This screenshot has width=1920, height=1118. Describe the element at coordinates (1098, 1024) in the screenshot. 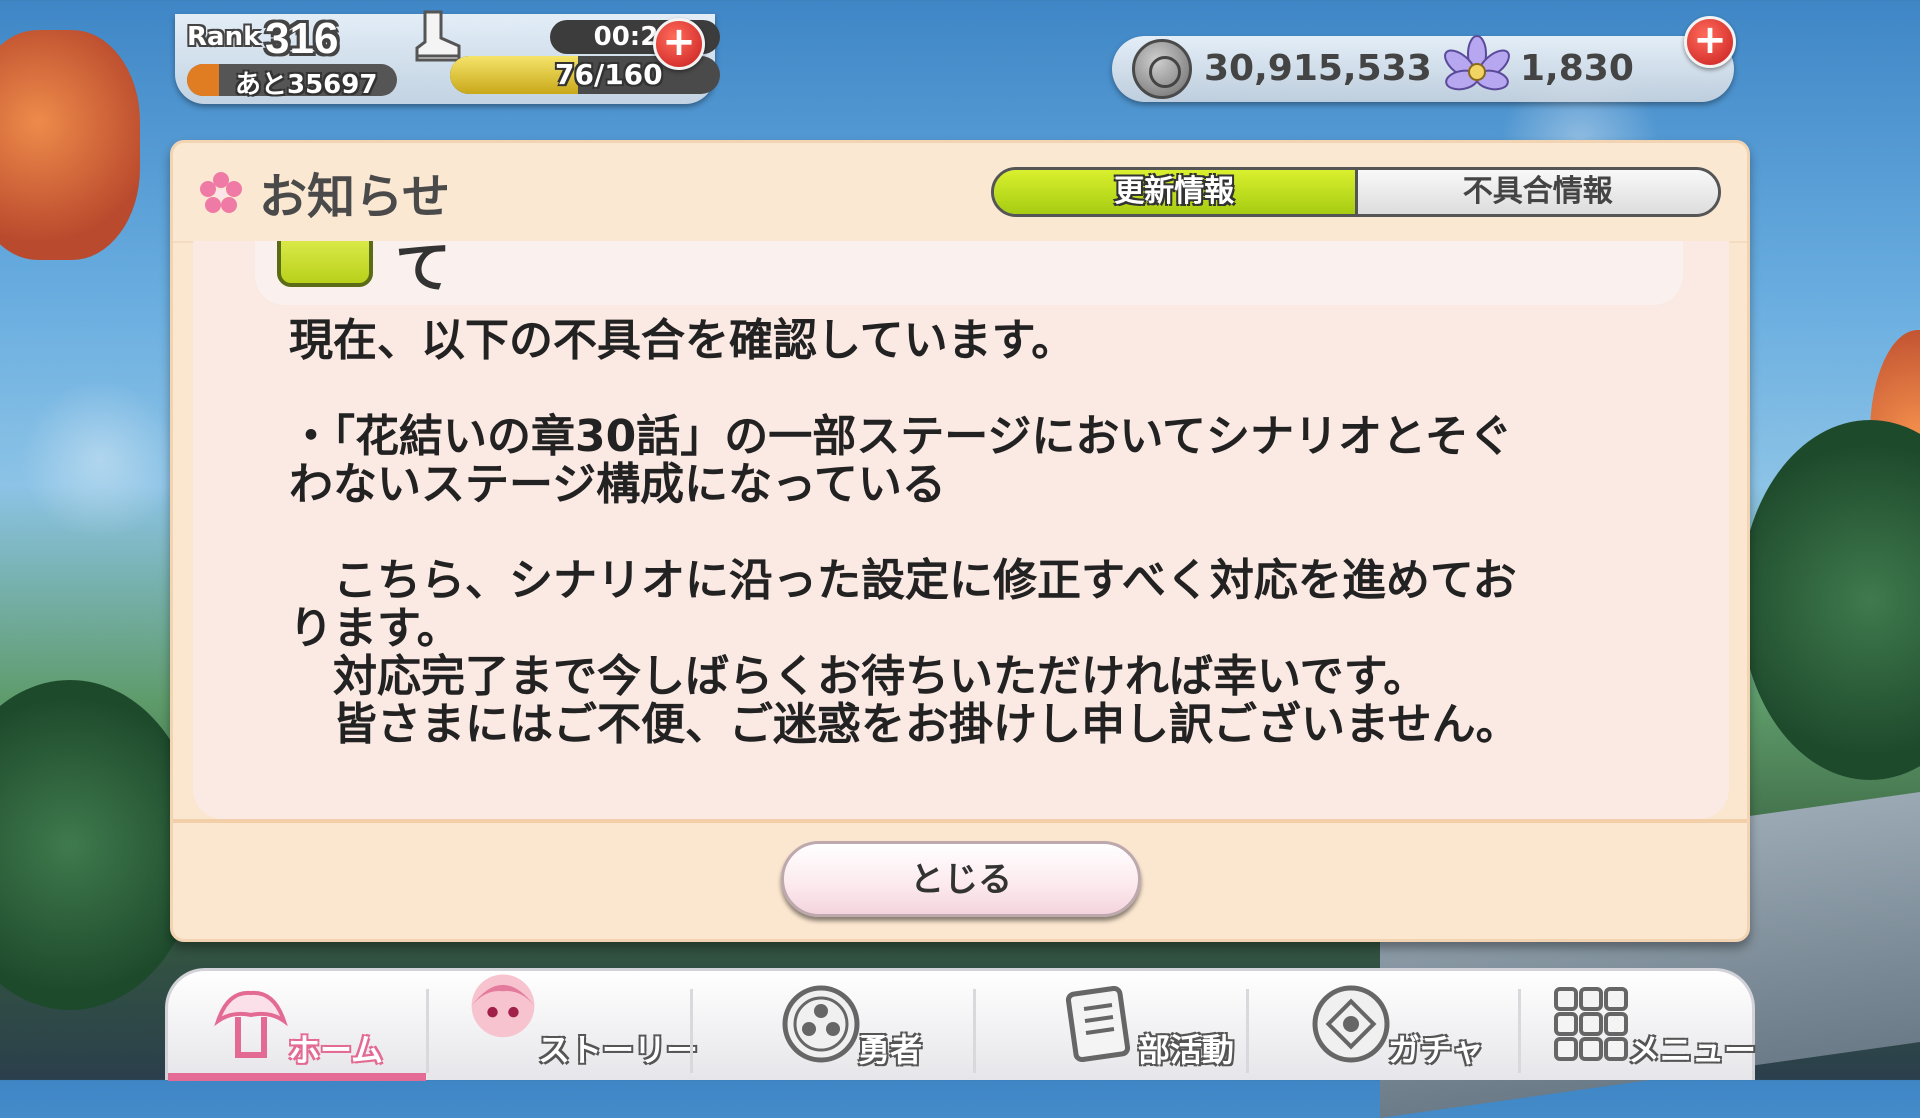

I see `club-activity-icon` at that location.